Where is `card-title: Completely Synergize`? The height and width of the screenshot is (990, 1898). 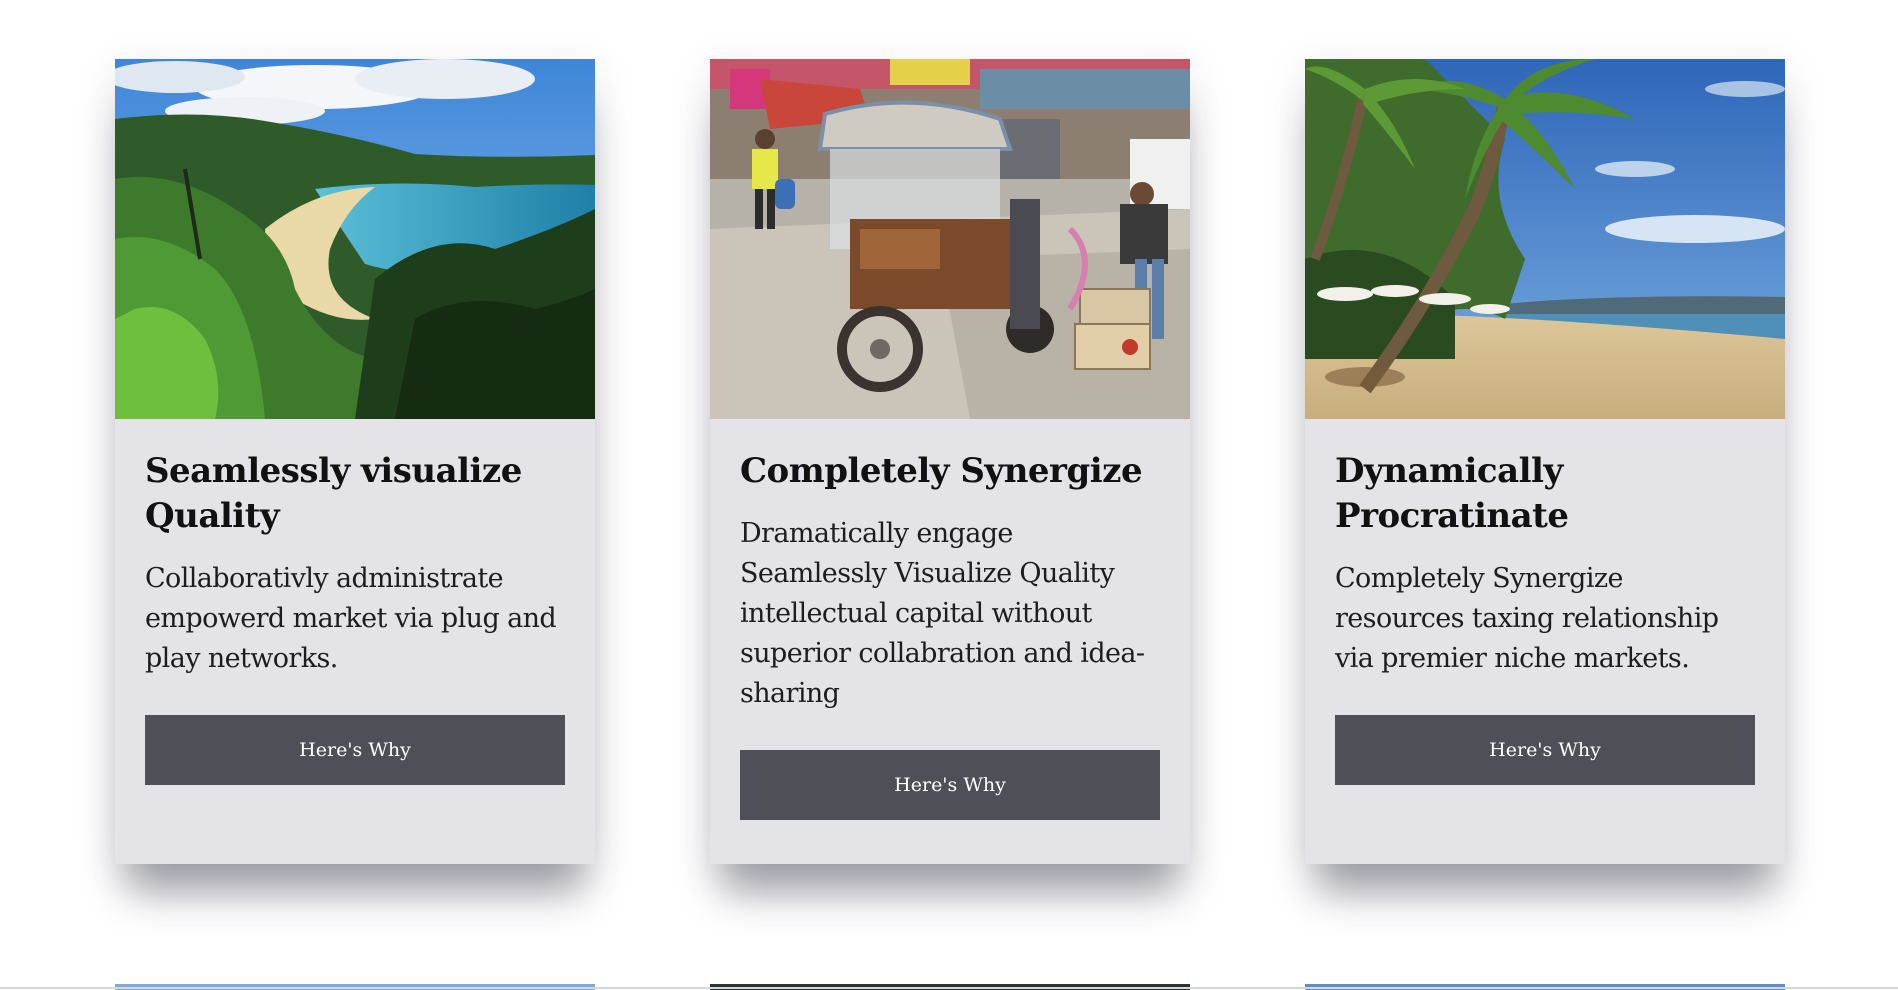
card-title: Completely Synergize is located at coordinates (941, 471).